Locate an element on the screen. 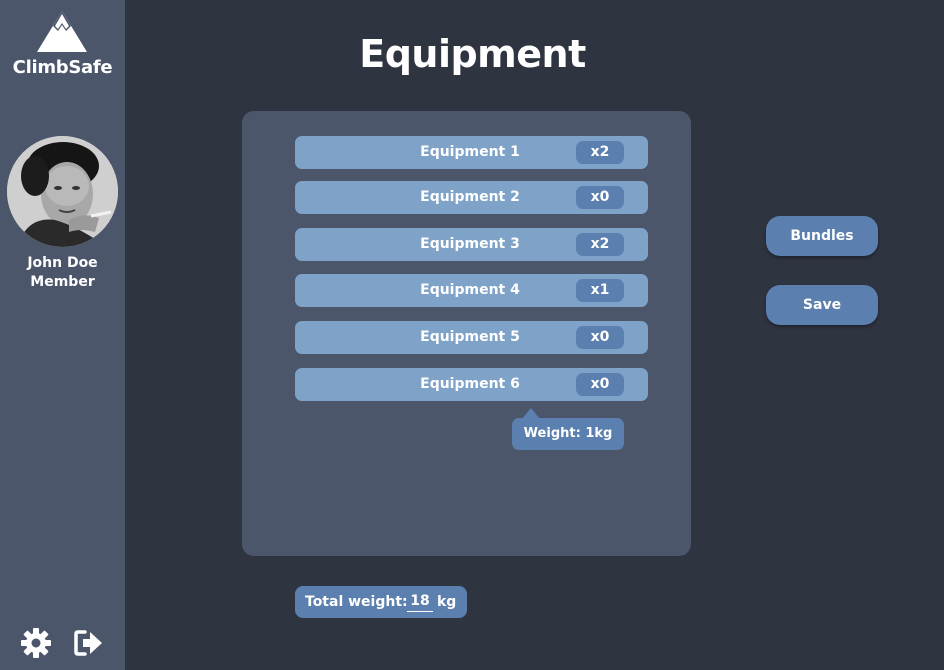 Image resolution: width=944 pixels, height=670 pixels. tooltip-text: Weight: 1kg is located at coordinates (568, 433).